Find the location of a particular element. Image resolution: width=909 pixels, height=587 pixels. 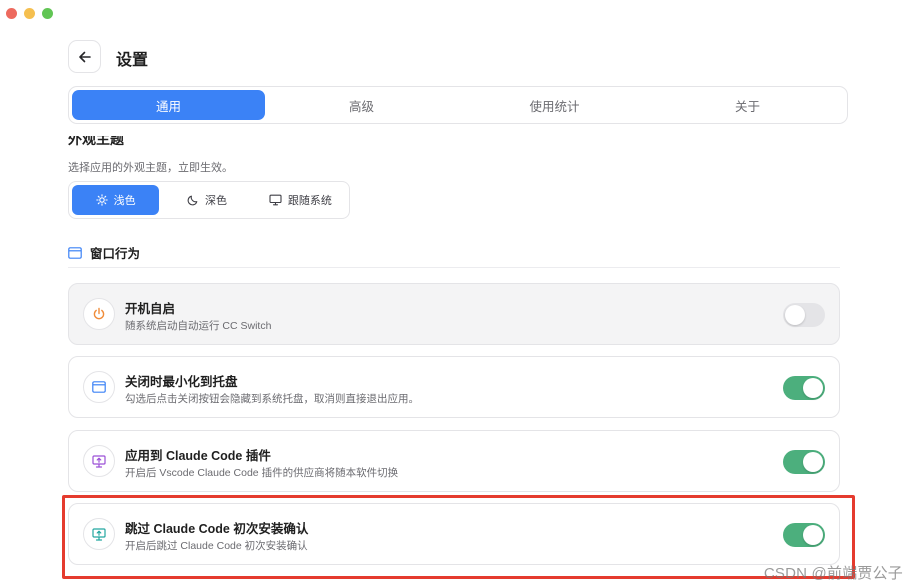

theme-light-button: 浅色 is located at coordinates (116, 200).